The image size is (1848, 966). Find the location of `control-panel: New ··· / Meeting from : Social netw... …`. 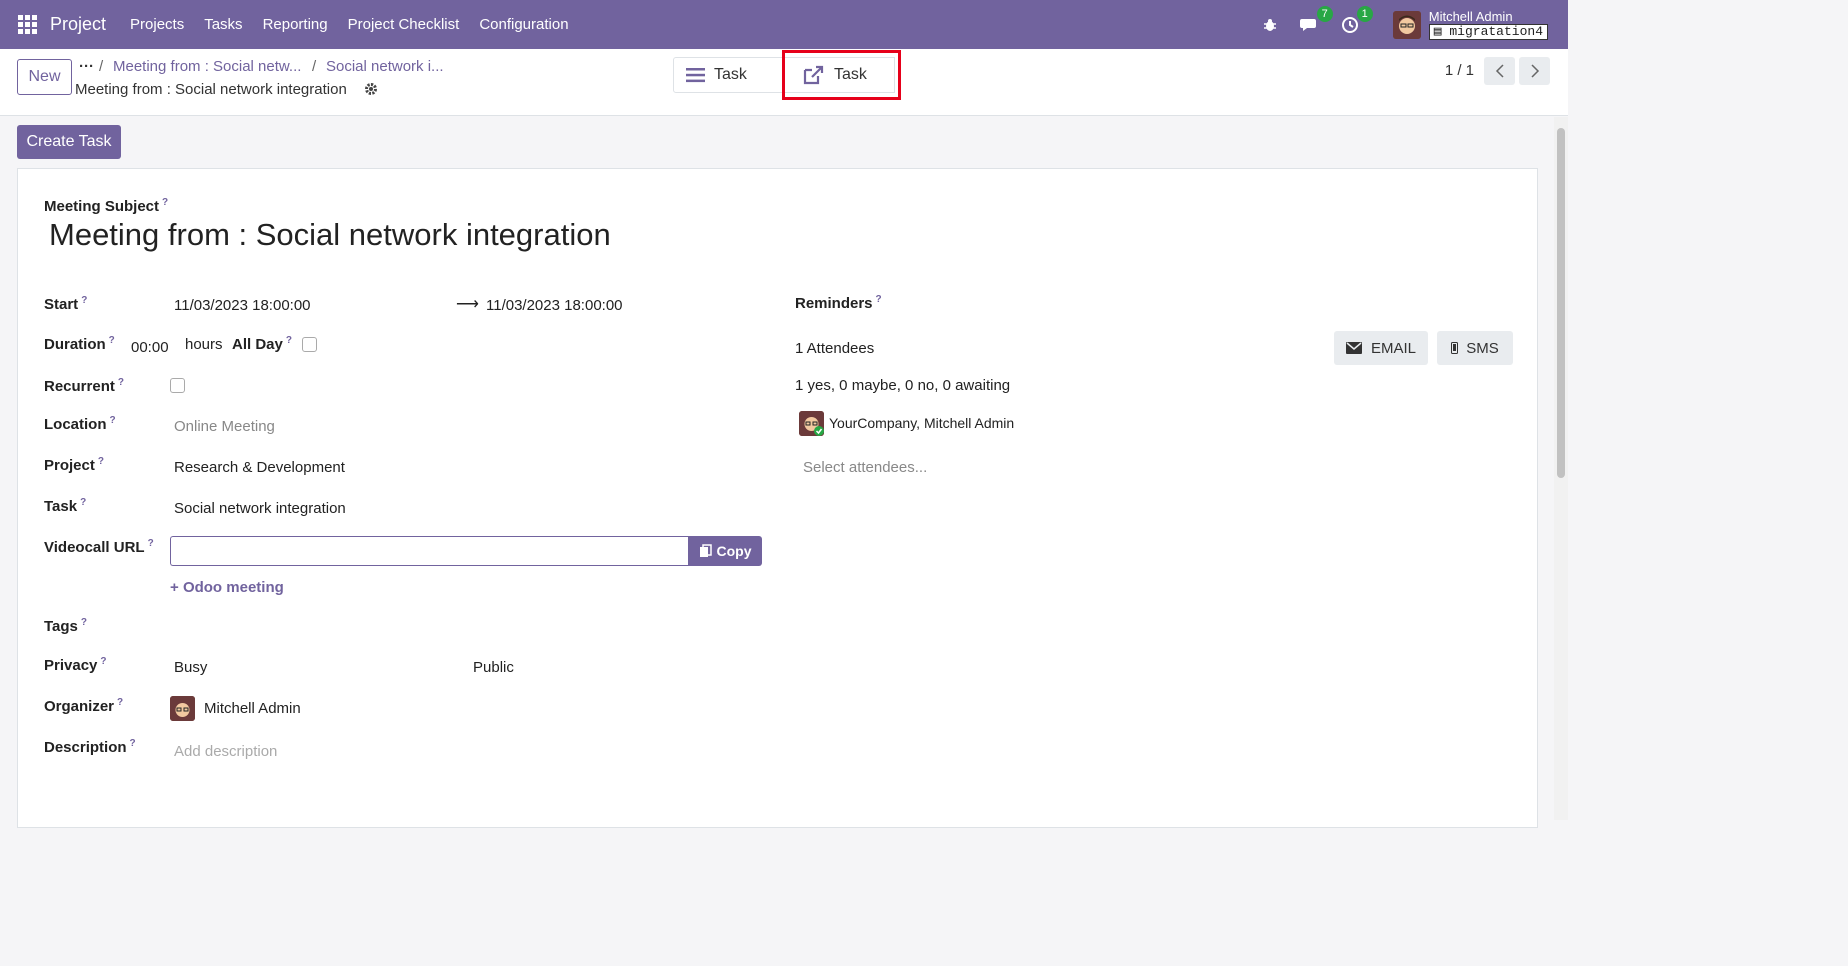

control-panel: New ··· / Meeting from : Social netw... … is located at coordinates (784, 82).